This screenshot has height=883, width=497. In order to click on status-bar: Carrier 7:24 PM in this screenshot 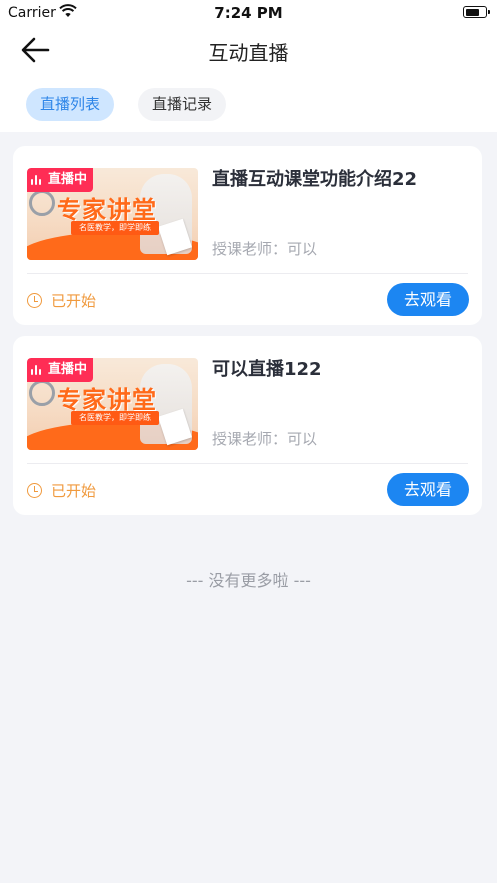, I will do `click(248, 13)`.